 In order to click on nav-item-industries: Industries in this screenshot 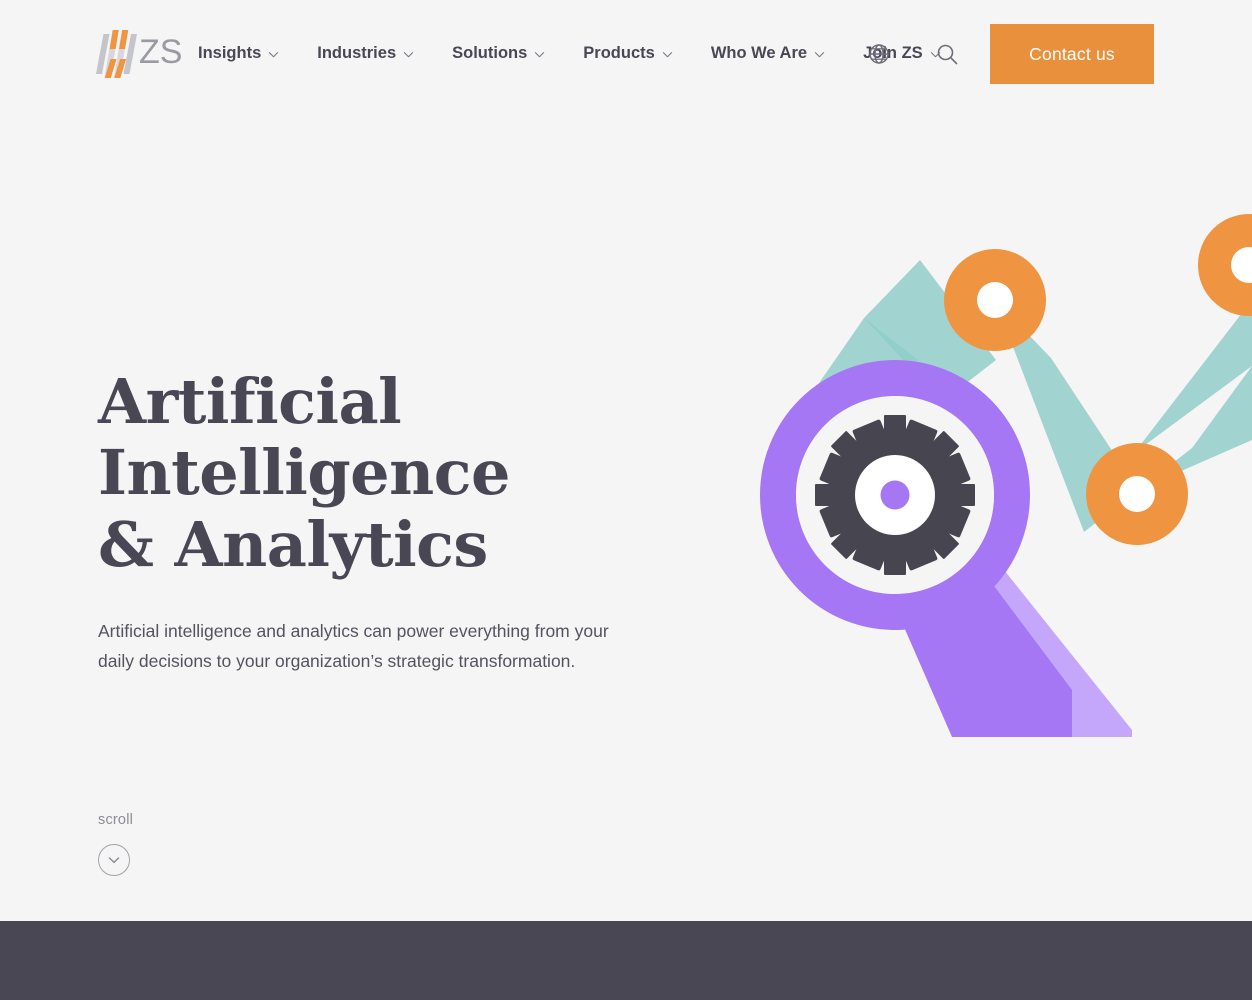, I will do `click(365, 53)`.